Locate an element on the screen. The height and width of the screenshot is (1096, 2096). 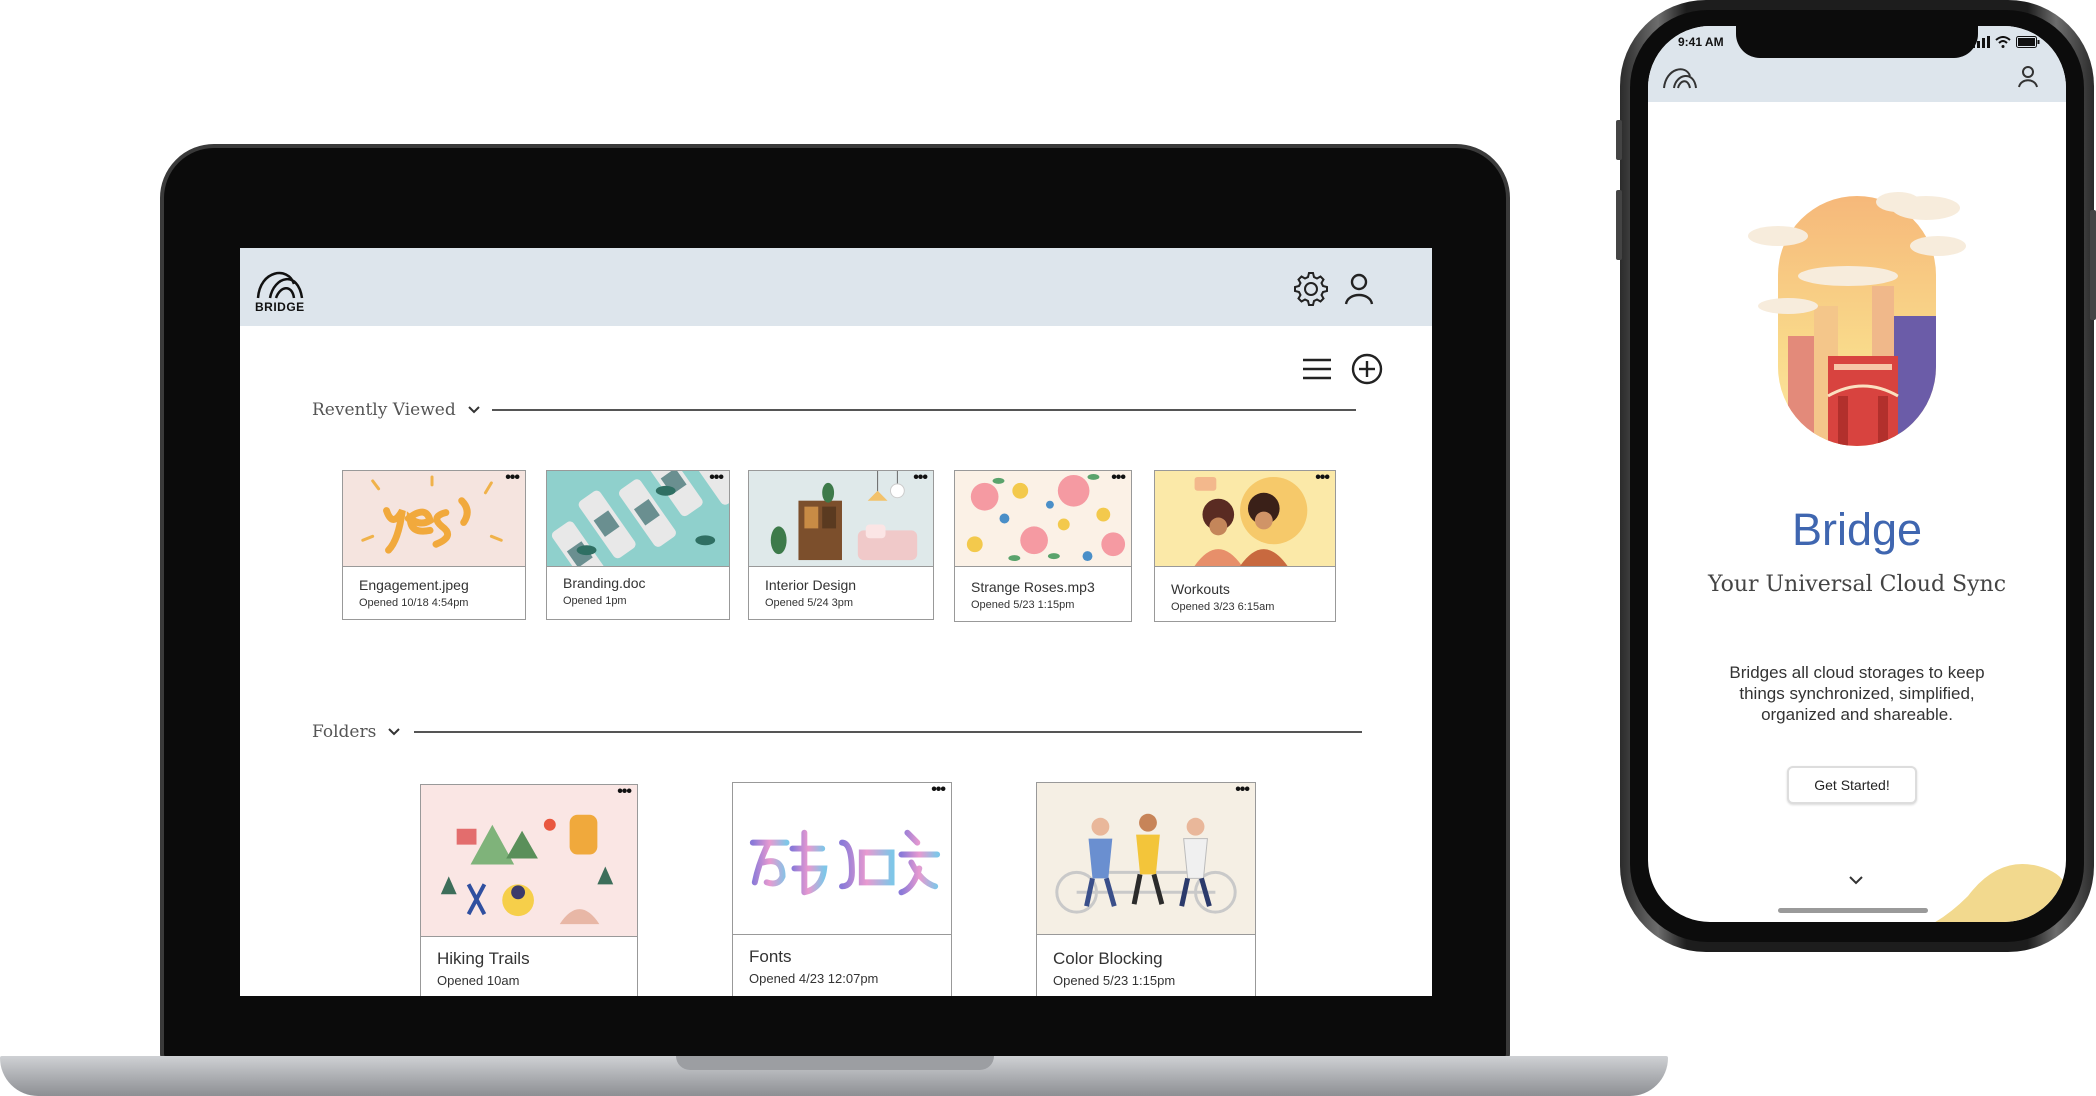
get-started-button: Get Started! is located at coordinates (1852, 785).